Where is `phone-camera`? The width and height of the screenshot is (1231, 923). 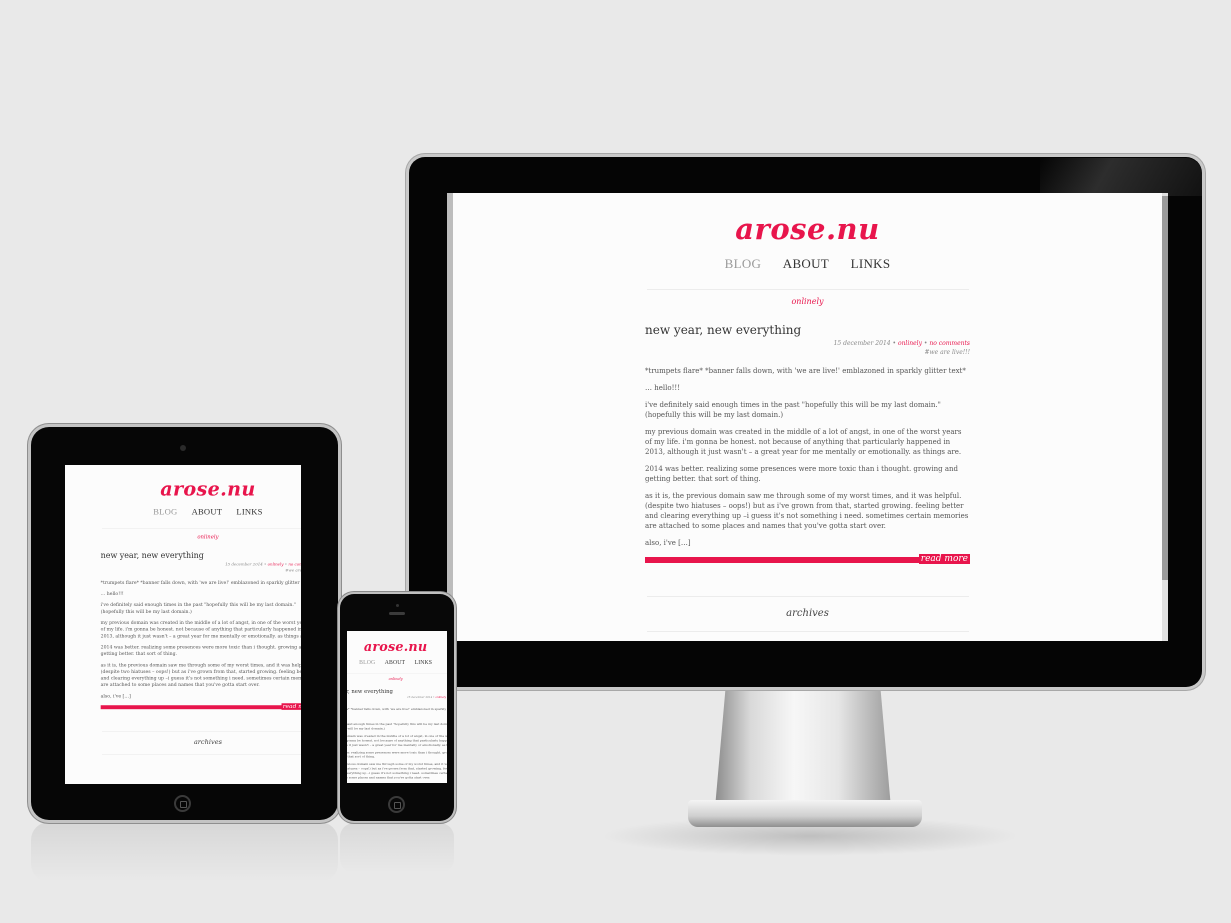
phone-camera is located at coordinates (397, 605).